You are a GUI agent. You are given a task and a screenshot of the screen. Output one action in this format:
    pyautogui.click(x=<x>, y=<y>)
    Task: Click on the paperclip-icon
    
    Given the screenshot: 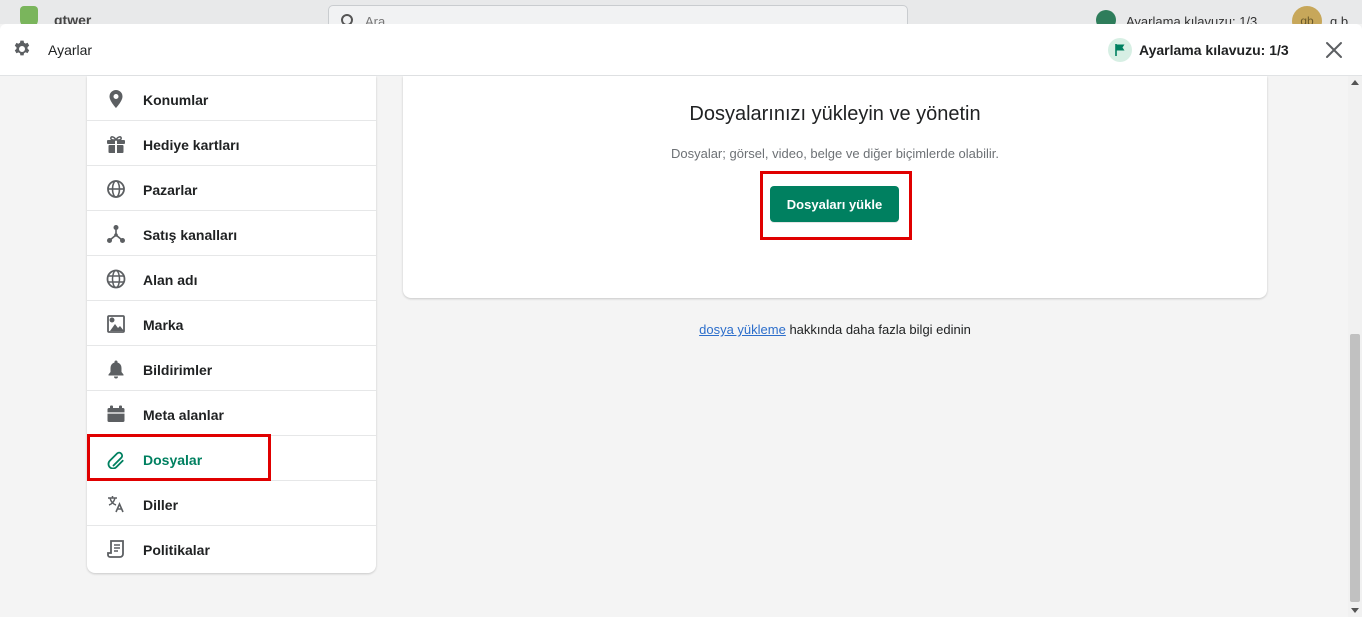 What is the action you would take?
    pyautogui.click(x=116, y=459)
    